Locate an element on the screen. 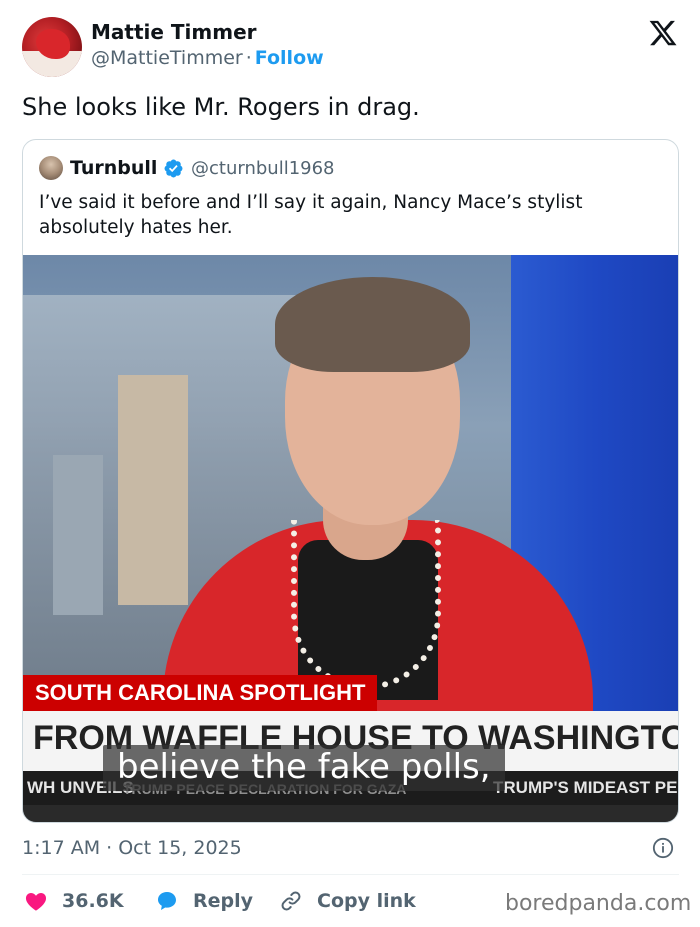 This screenshot has height=927, width=700. copy-link-button: Copy link is located at coordinates (347, 901).